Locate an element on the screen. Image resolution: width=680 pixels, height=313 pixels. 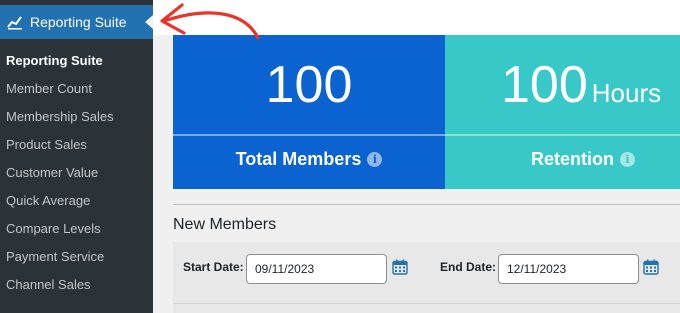
stat-value: 100 is located at coordinates (309, 85).